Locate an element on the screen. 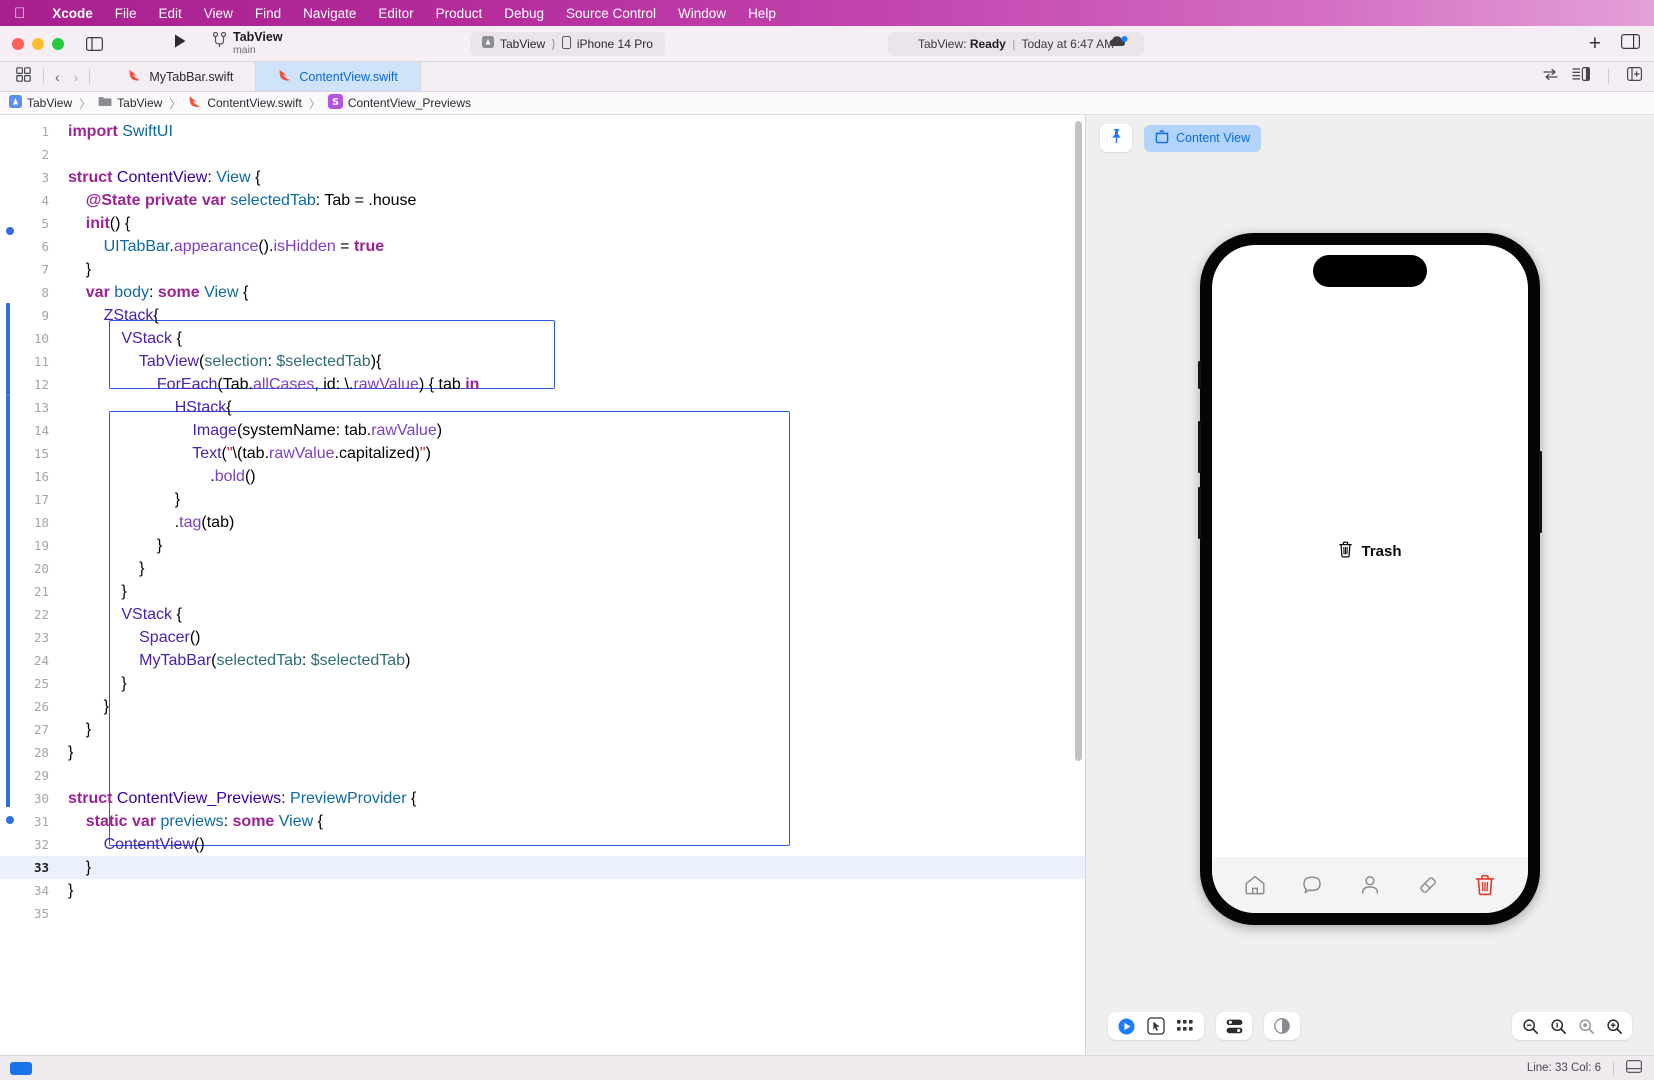 This screenshot has width=1654, height=1080. toolbar-right-controls: + is located at coordinates (1614, 43).